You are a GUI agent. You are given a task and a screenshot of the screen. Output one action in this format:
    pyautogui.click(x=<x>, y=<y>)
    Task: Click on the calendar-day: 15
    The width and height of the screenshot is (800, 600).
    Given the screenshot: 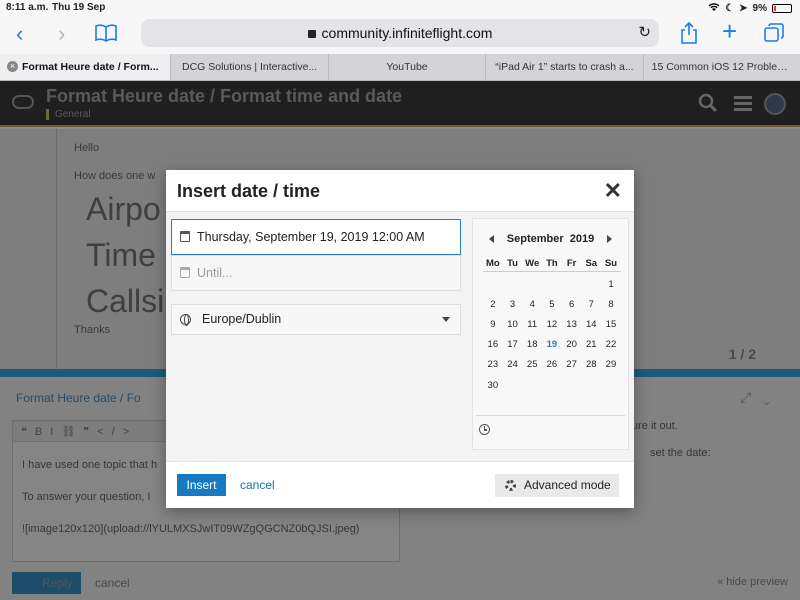 What is the action you would take?
    pyautogui.click(x=611, y=324)
    